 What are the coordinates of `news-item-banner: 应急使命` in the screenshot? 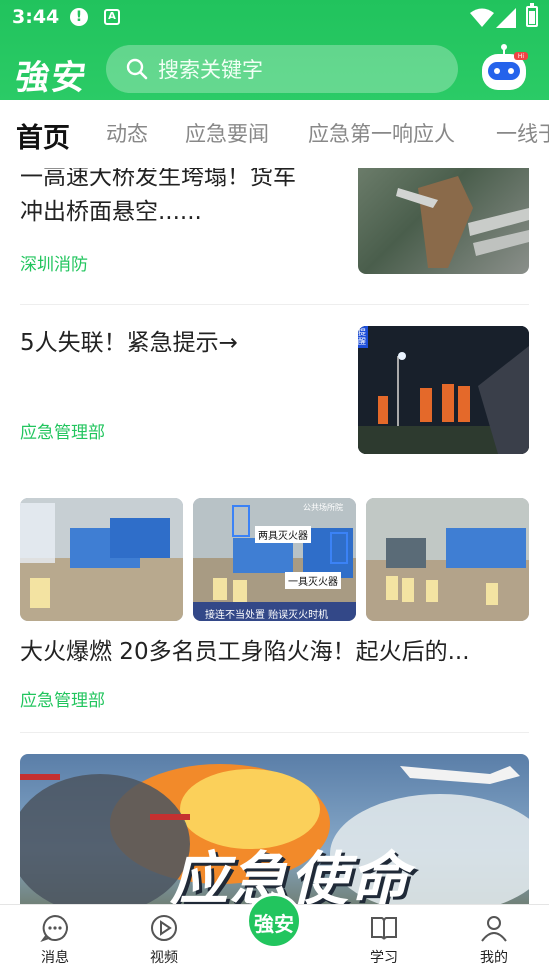 It's located at (274, 829).